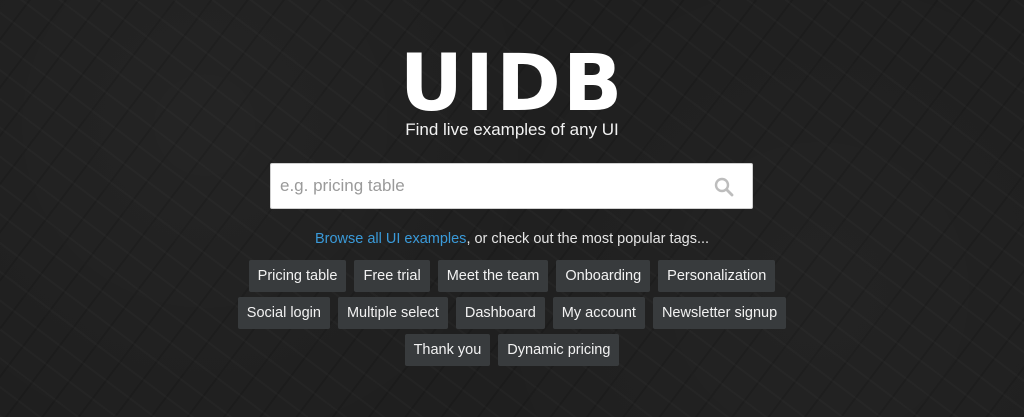 This screenshot has width=1024, height=417. Describe the element at coordinates (603, 276) in the screenshot. I see `tag-onboarding: Onboarding` at that location.